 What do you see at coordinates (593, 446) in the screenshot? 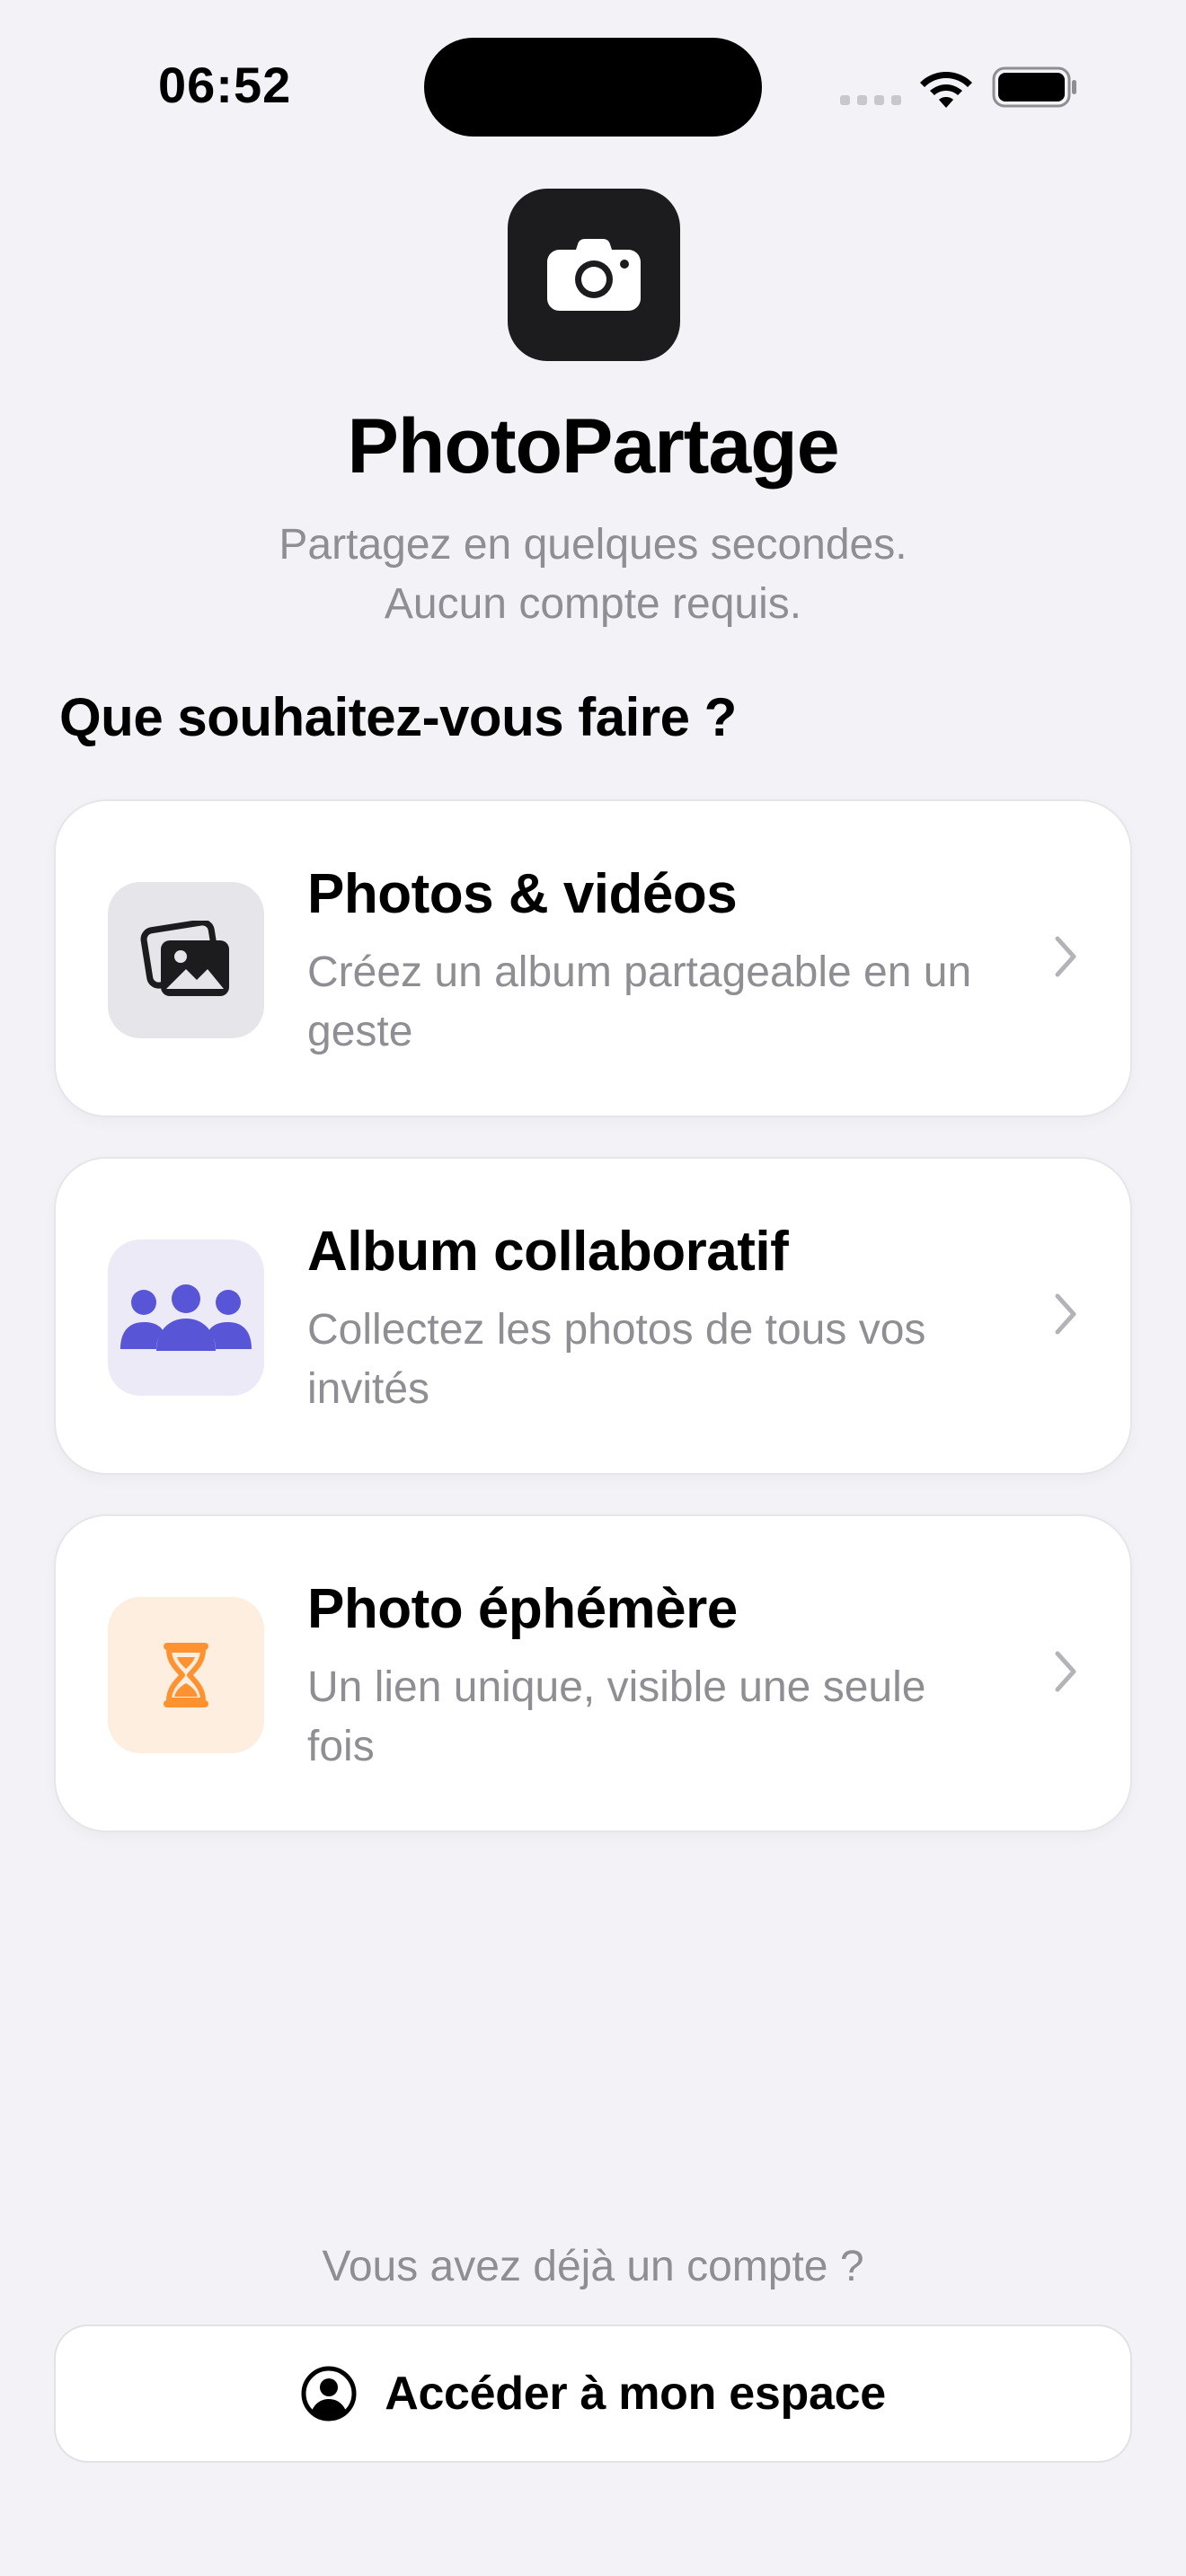
I see `app-title: PhotoPartage` at bounding box center [593, 446].